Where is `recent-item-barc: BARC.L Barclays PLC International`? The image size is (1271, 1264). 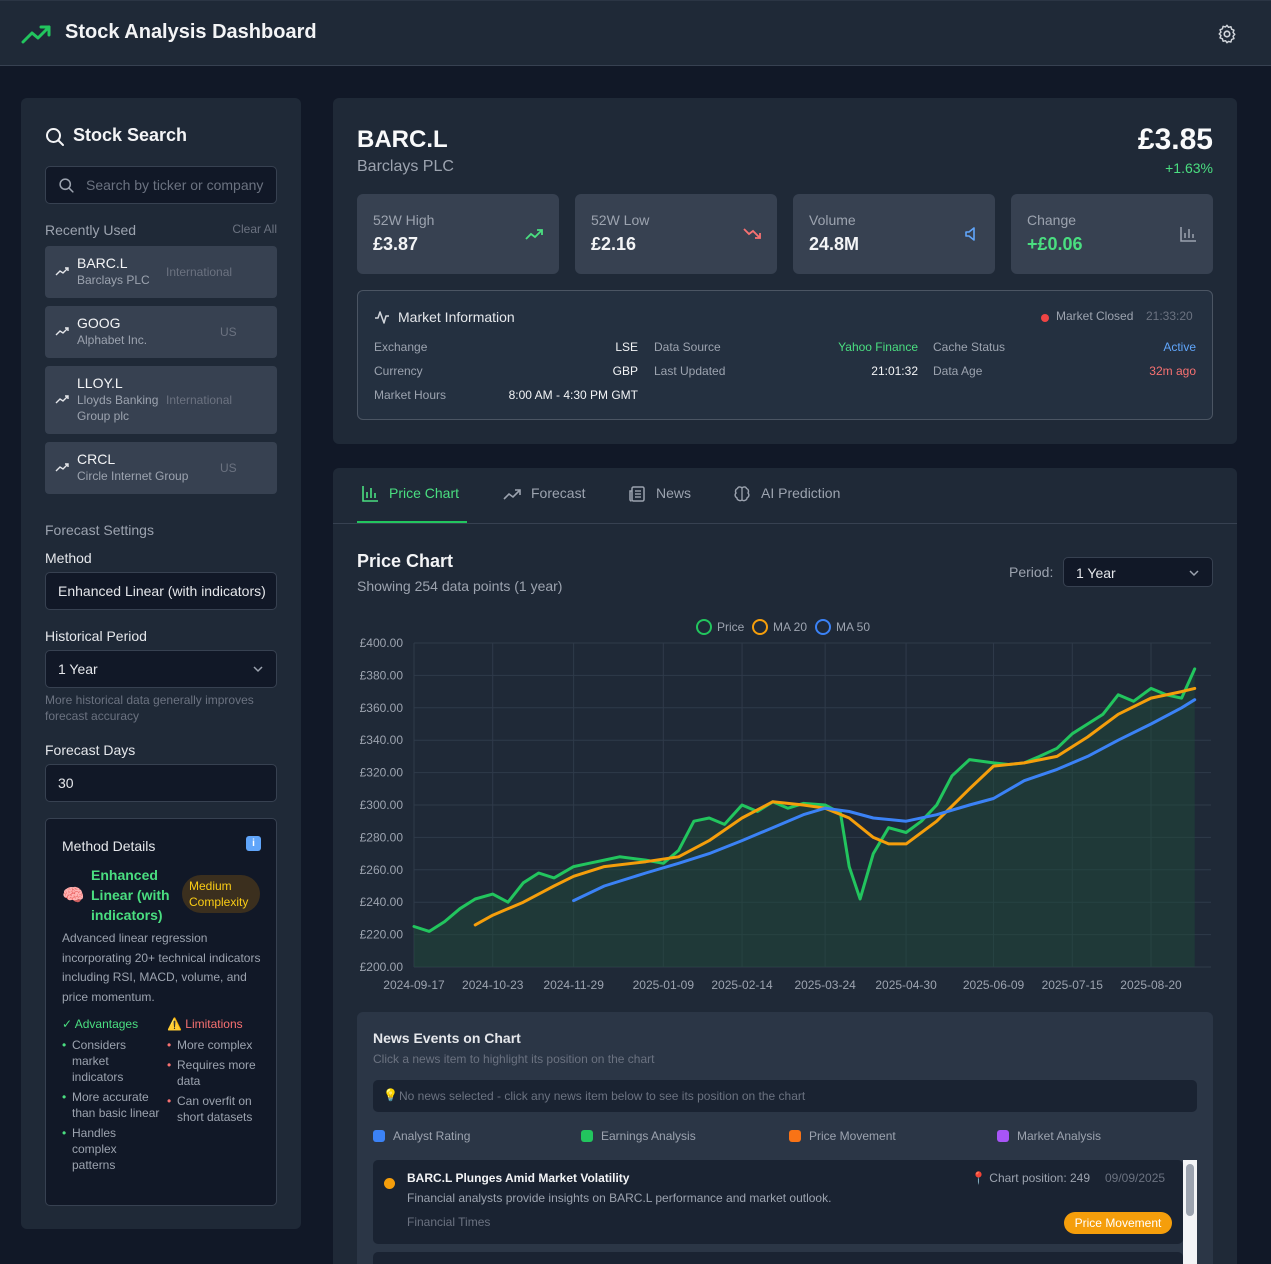
recent-item-barc: BARC.L Barclays PLC International is located at coordinates (161, 272).